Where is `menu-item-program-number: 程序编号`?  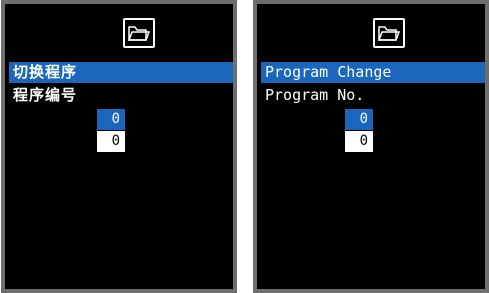 menu-item-program-number: 程序编号 is located at coordinates (121, 95).